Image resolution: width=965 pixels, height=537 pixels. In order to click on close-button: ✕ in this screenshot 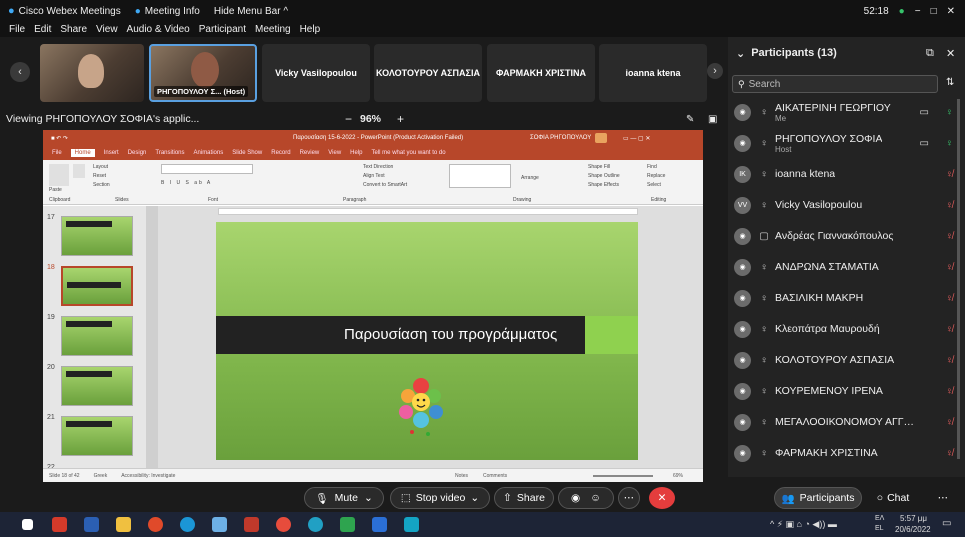, I will do `click(951, 11)`.